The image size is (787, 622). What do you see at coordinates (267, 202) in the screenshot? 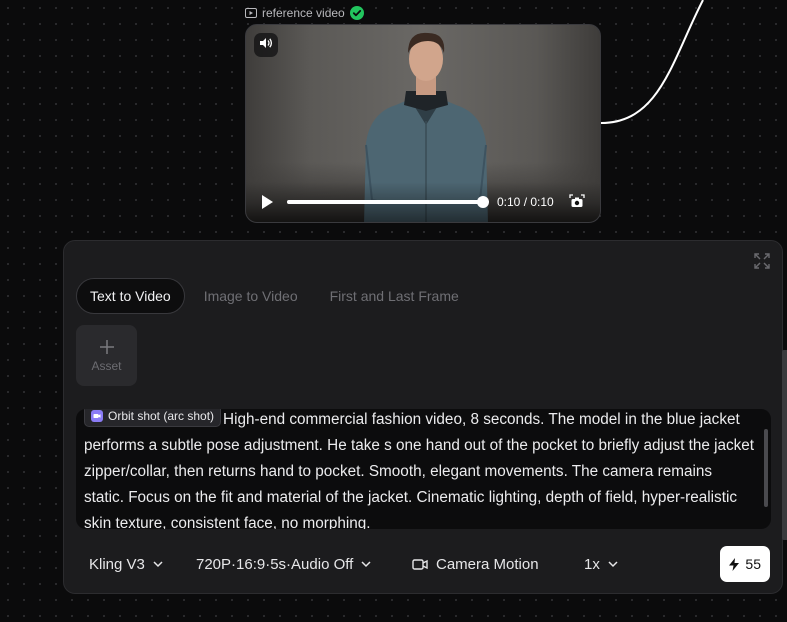
I see `play-icon` at bounding box center [267, 202].